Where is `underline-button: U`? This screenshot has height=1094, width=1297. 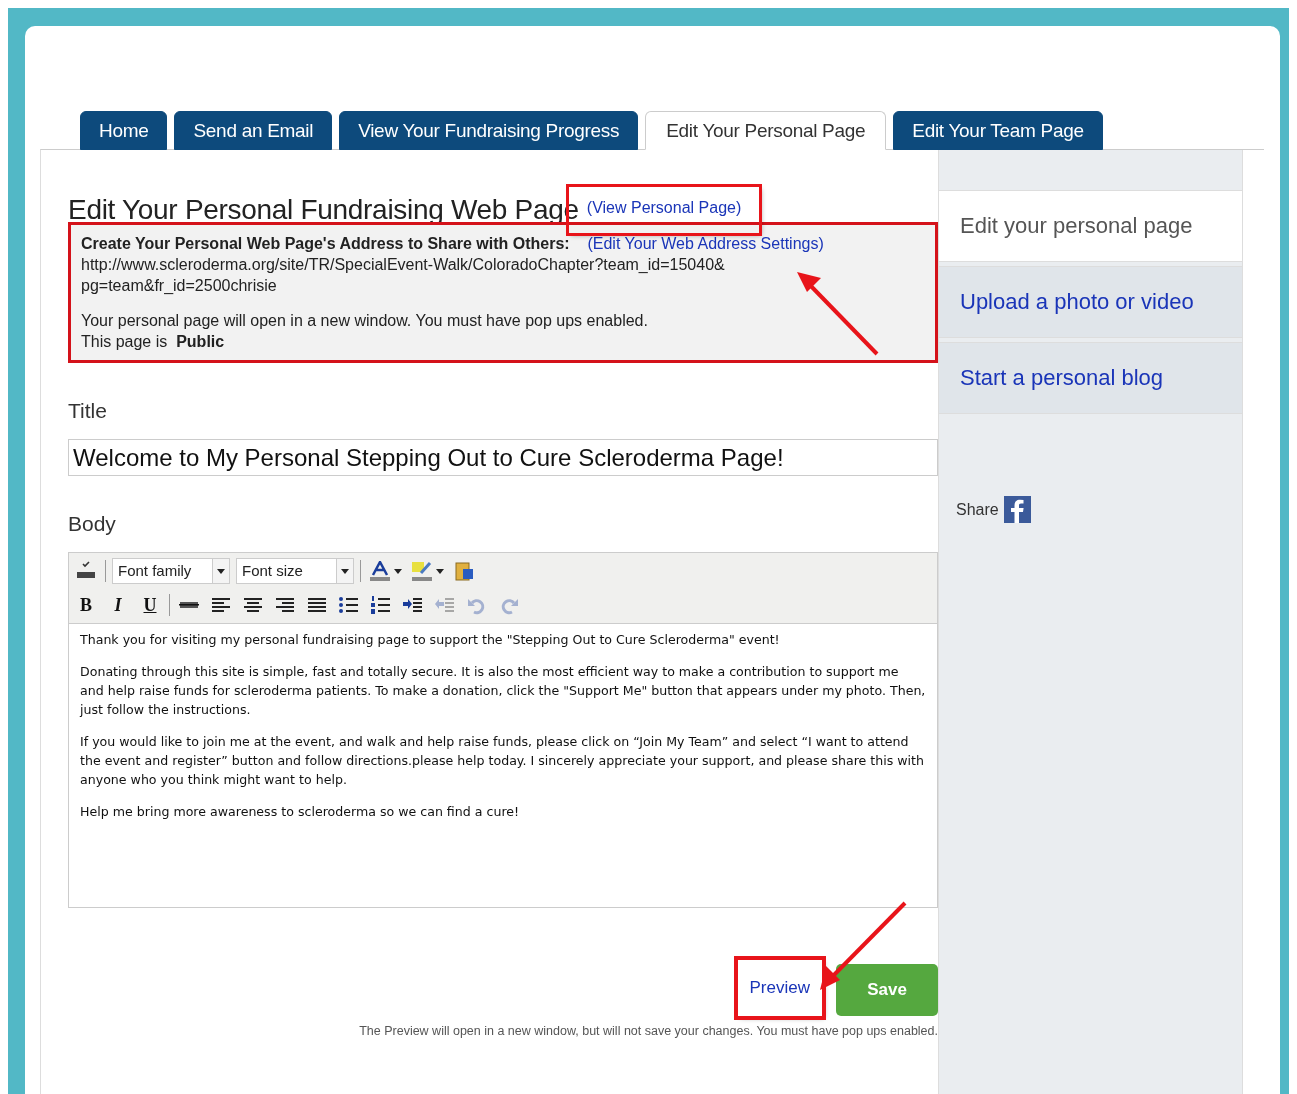
underline-button: U is located at coordinates (150, 605).